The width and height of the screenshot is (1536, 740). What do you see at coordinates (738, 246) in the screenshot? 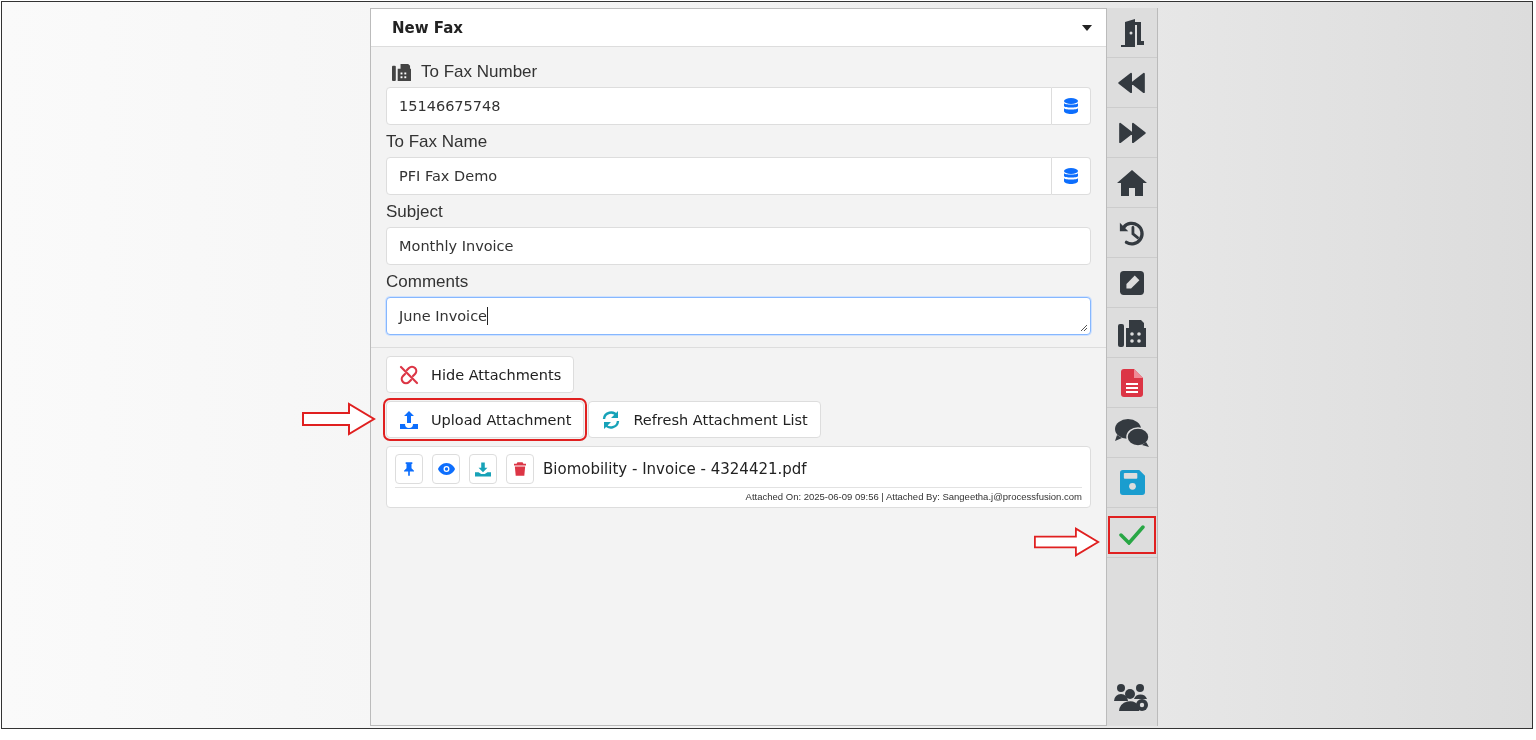
I see `input-field: Monthly Invoice` at bounding box center [738, 246].